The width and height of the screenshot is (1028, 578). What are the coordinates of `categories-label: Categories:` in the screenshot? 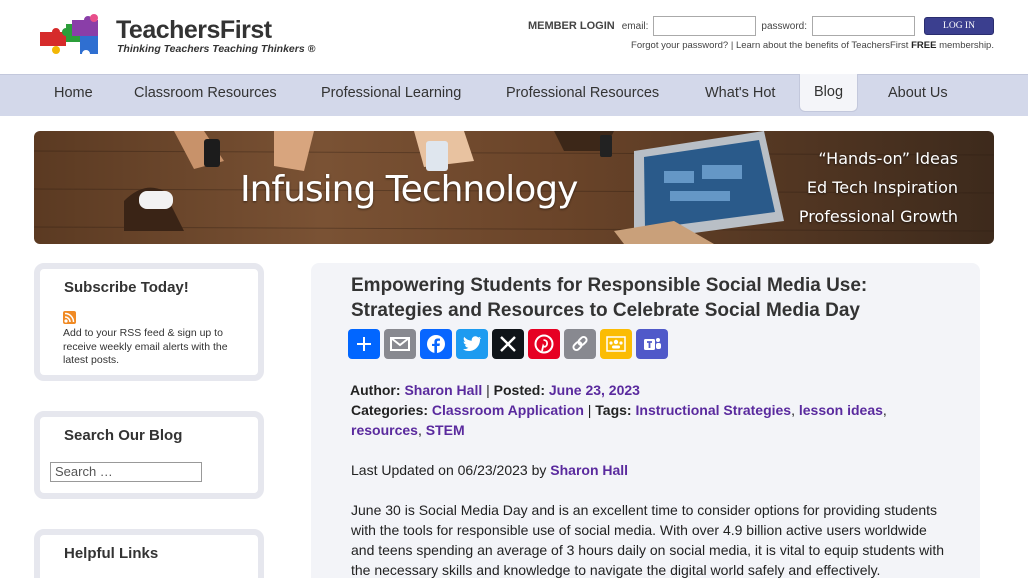 It's located at (390, 410).